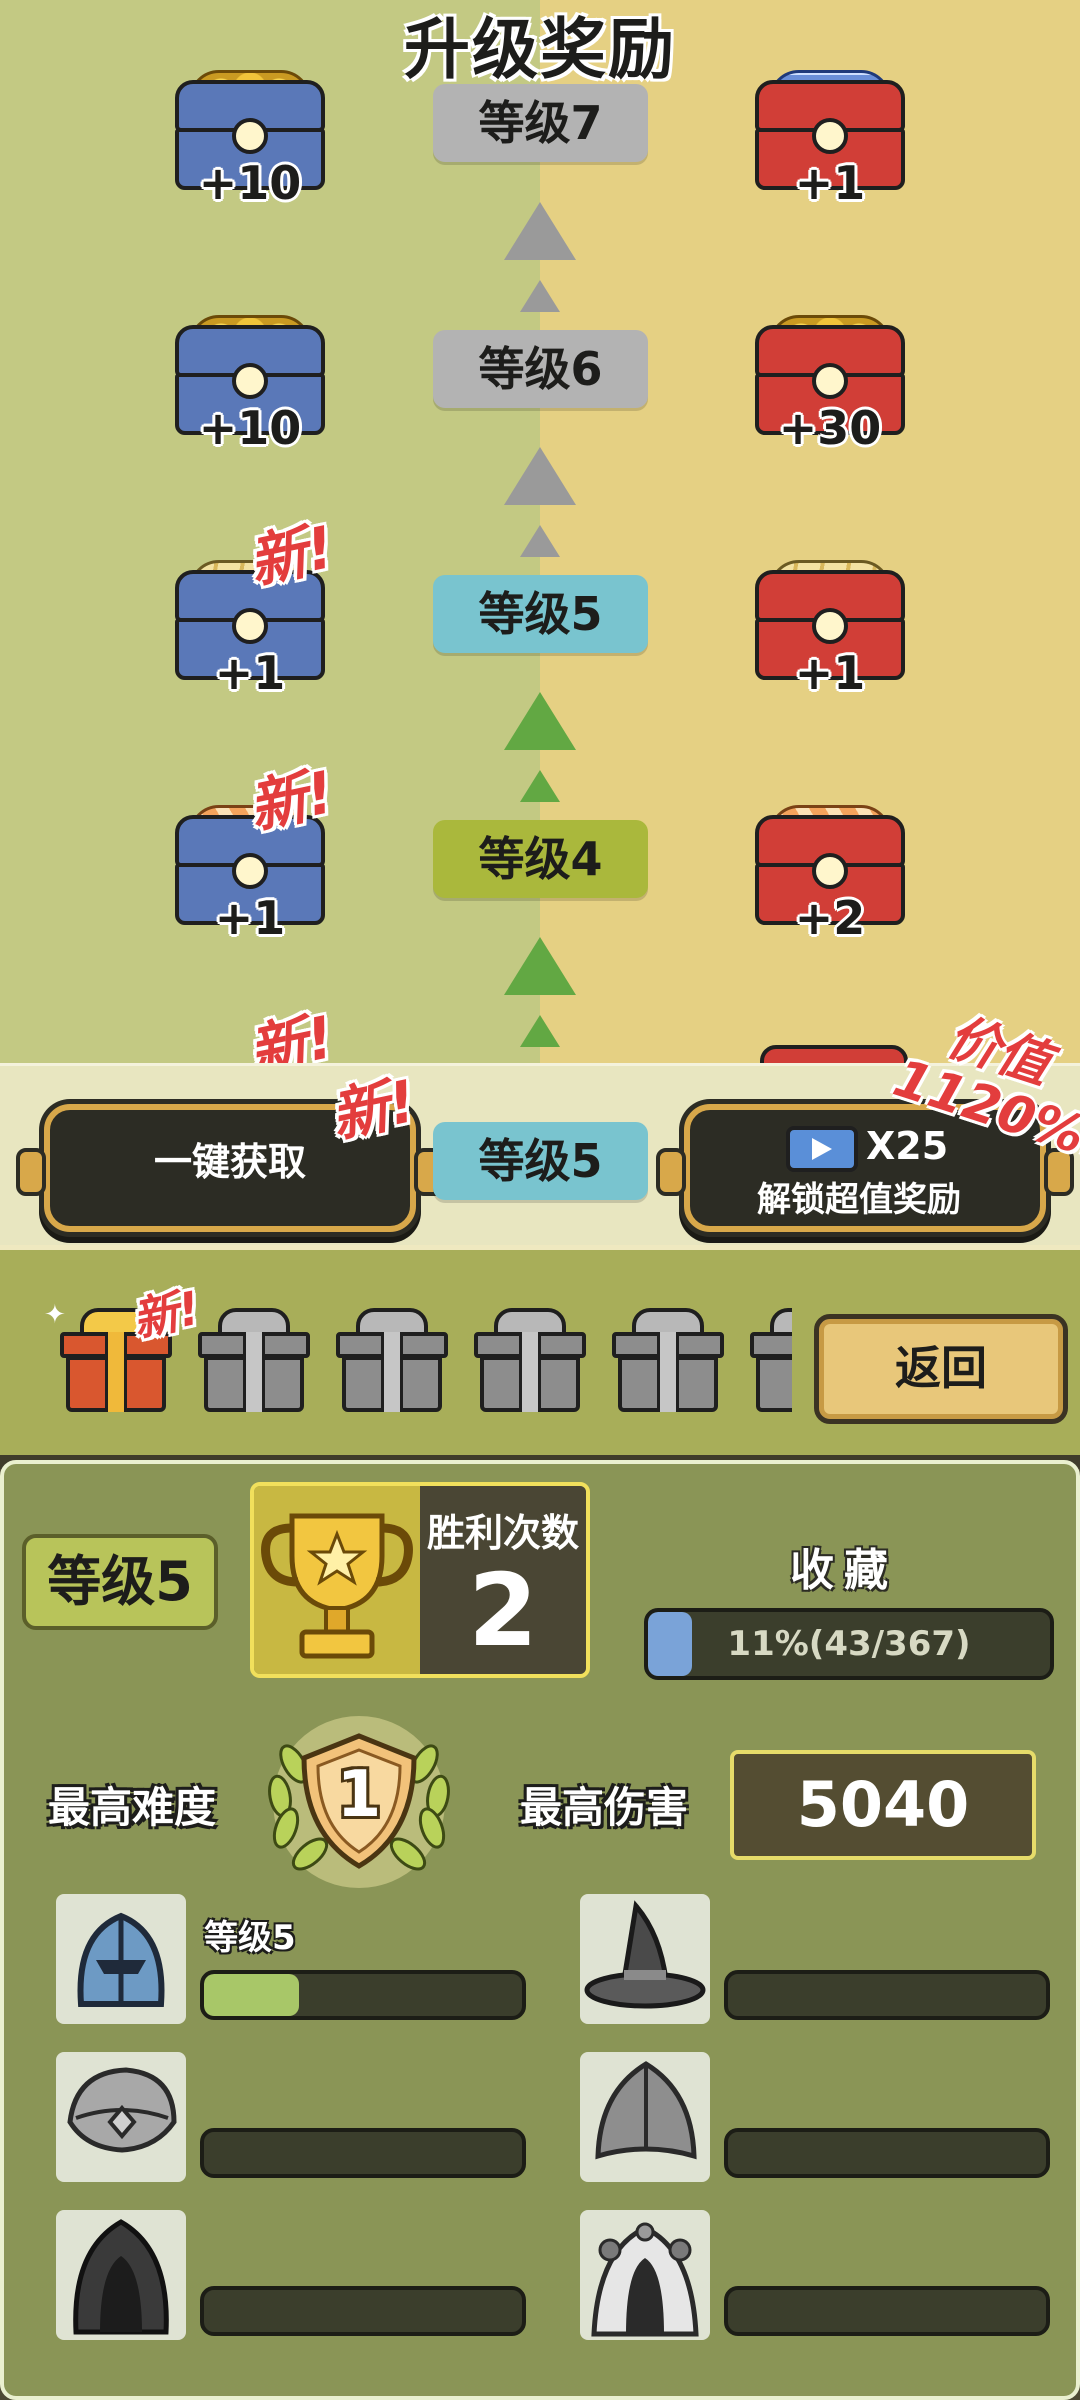 The width and height of the screenshot is (1080, 2400). I want to click on collection-label: 收藏, so click(844, 1570).